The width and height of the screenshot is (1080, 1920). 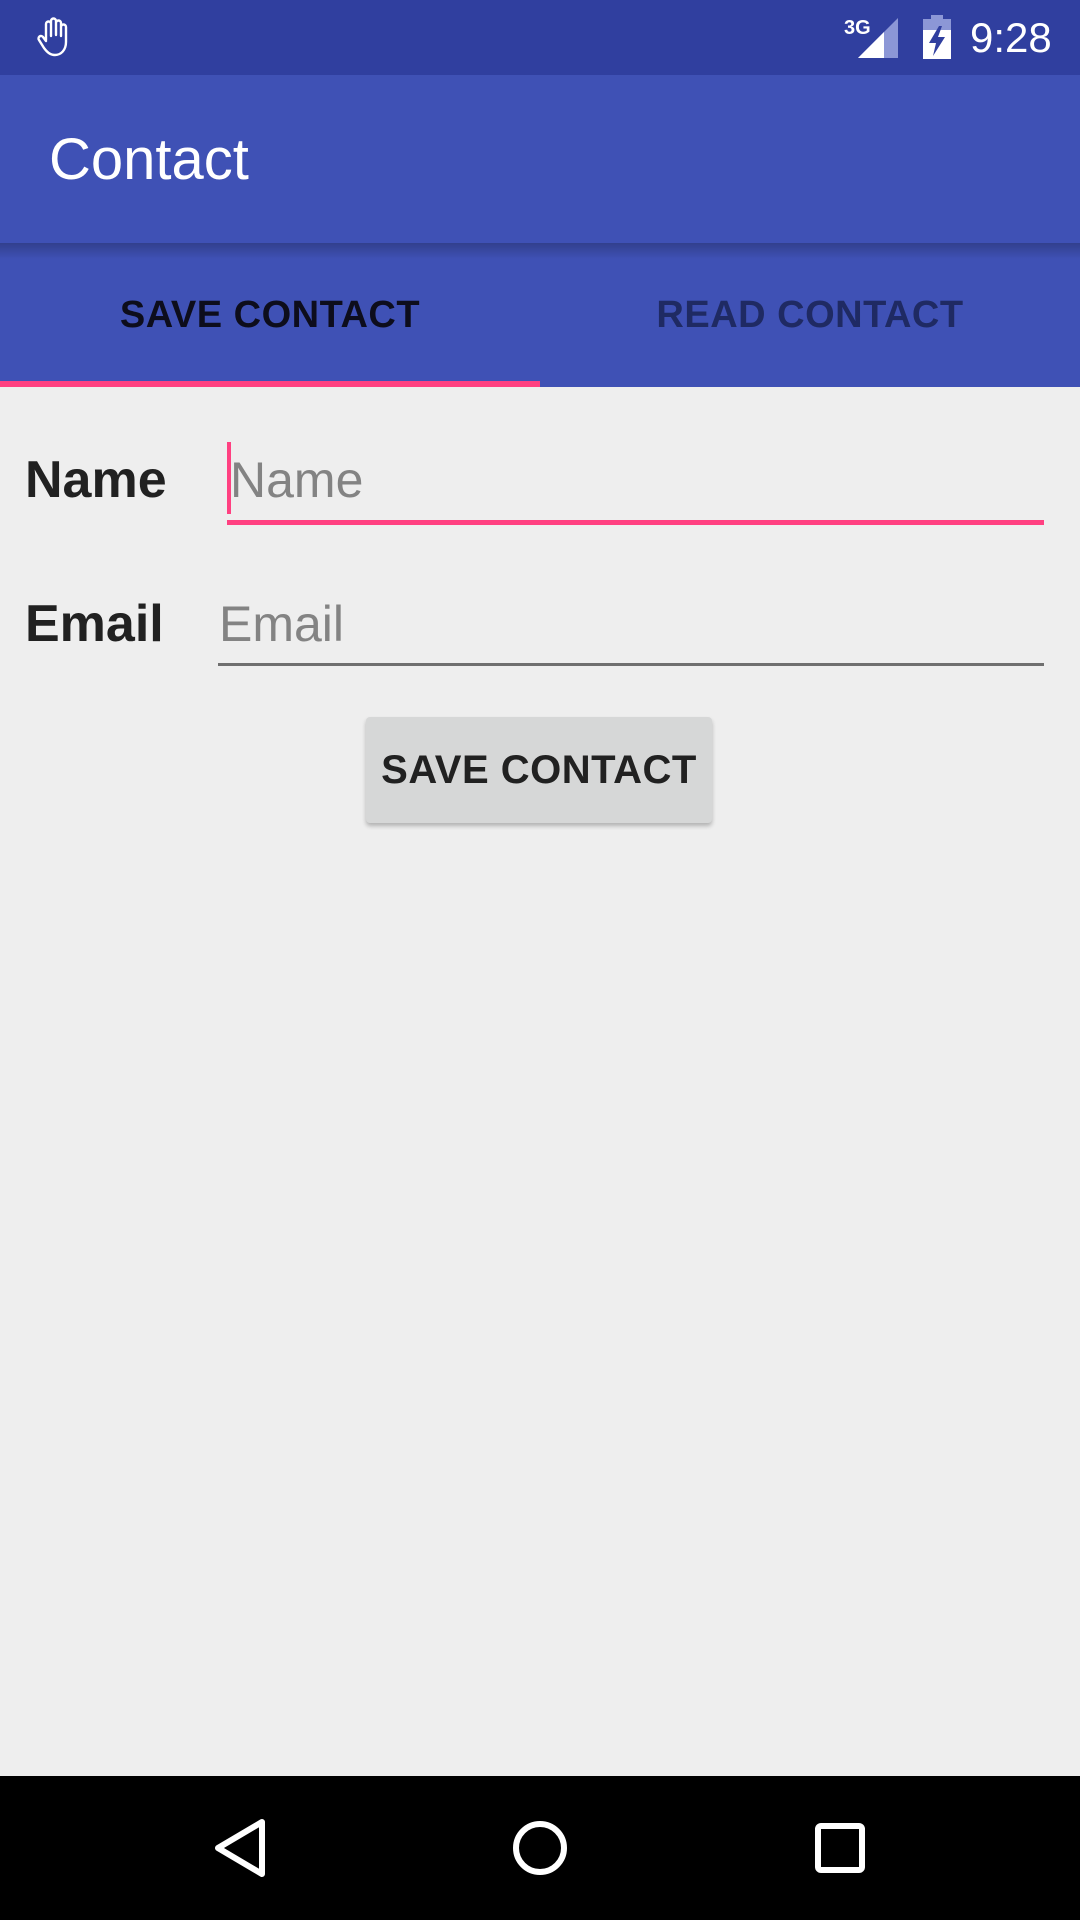 I want to click on app-bar-shadow, so click(x=540, y=251).